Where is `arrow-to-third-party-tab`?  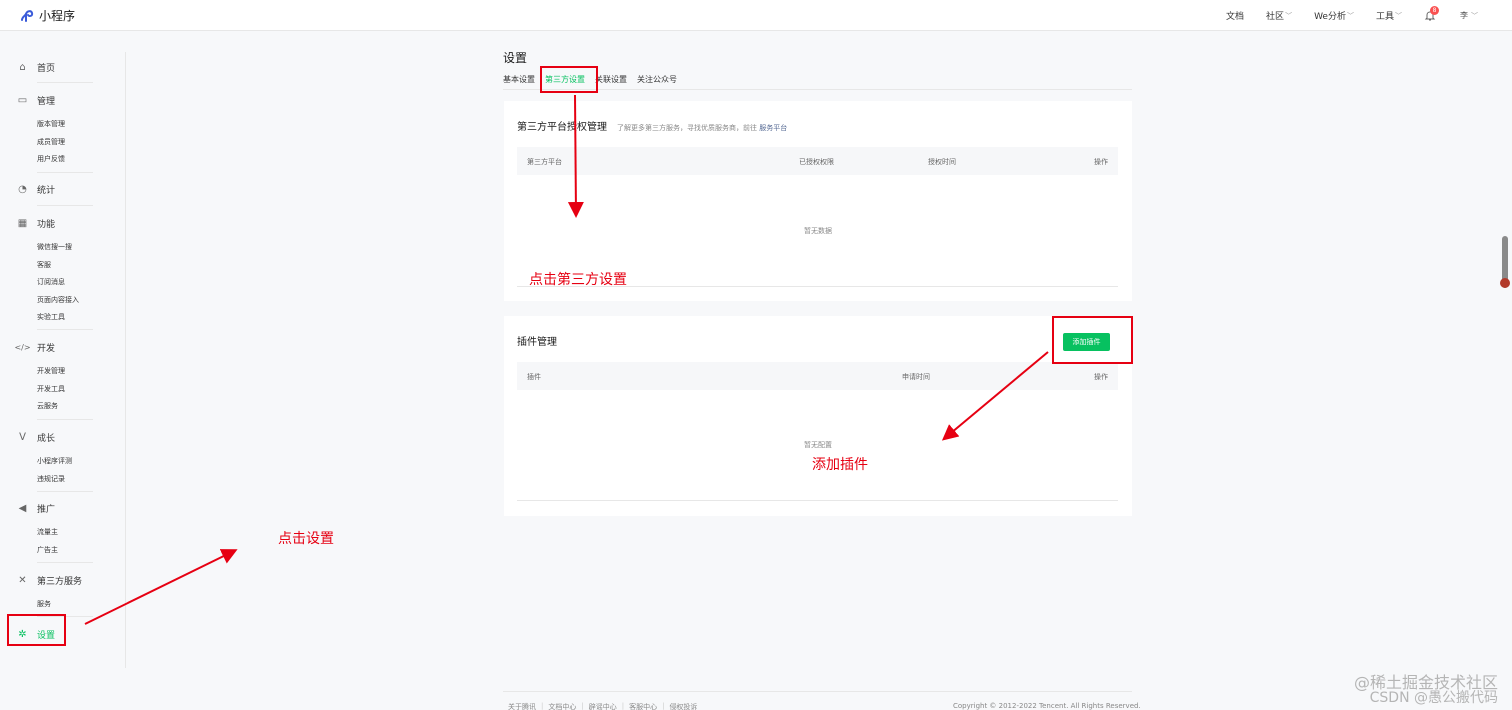 arrow-to-third-party-tab is located at coordinates (575, 156).